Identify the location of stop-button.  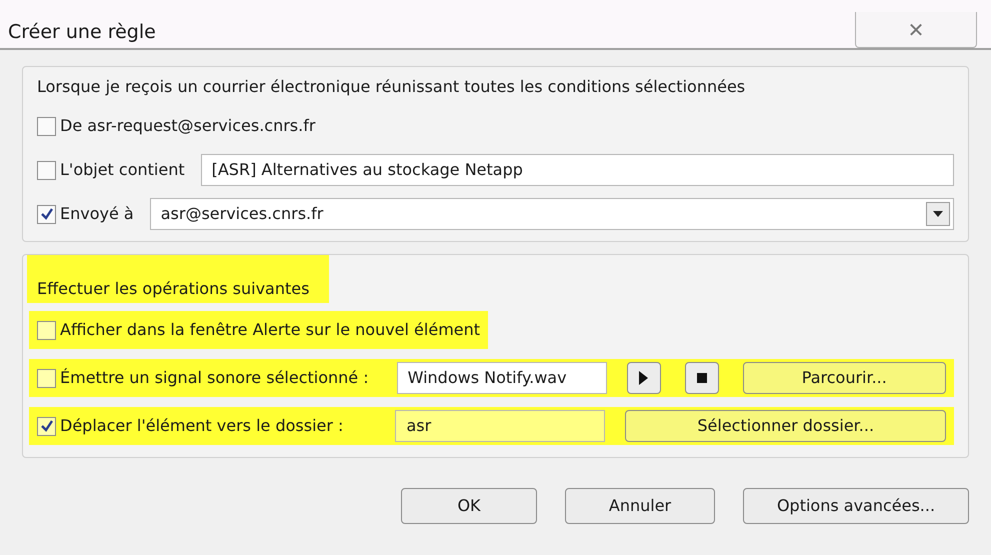
(701, 378).